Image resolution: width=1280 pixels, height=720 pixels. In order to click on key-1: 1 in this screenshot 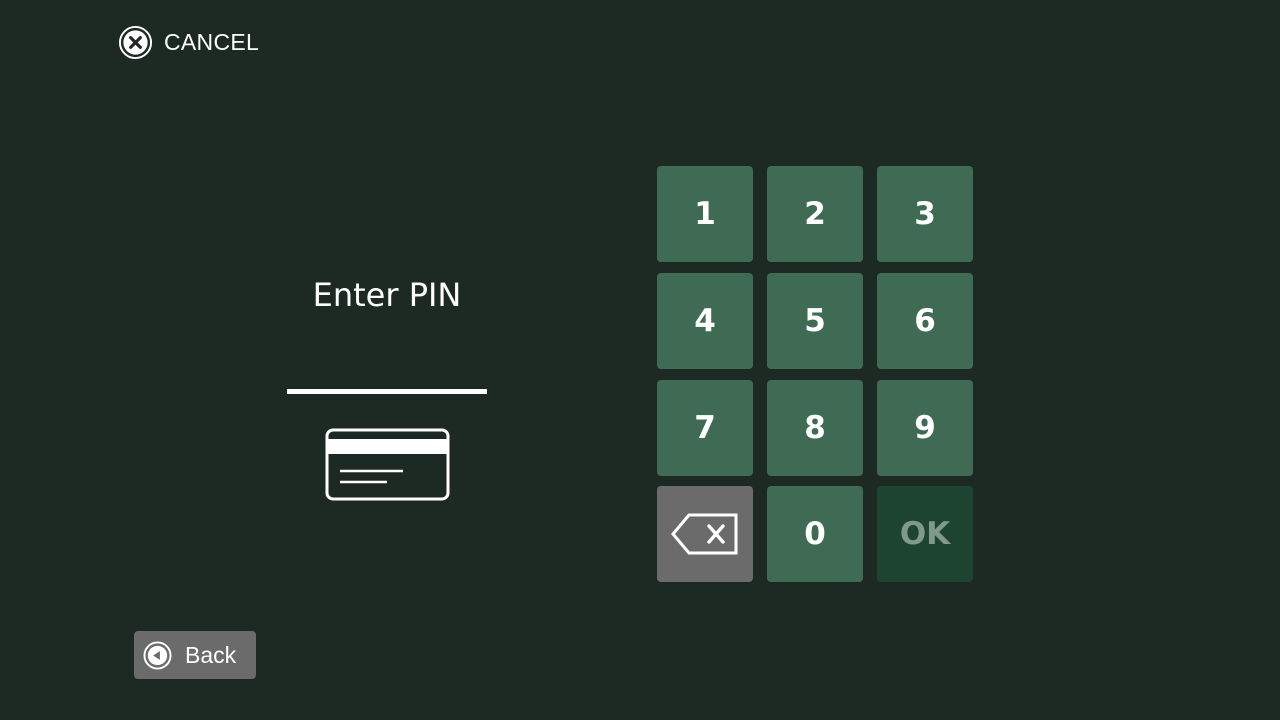, I will do `click(705, 214)`.